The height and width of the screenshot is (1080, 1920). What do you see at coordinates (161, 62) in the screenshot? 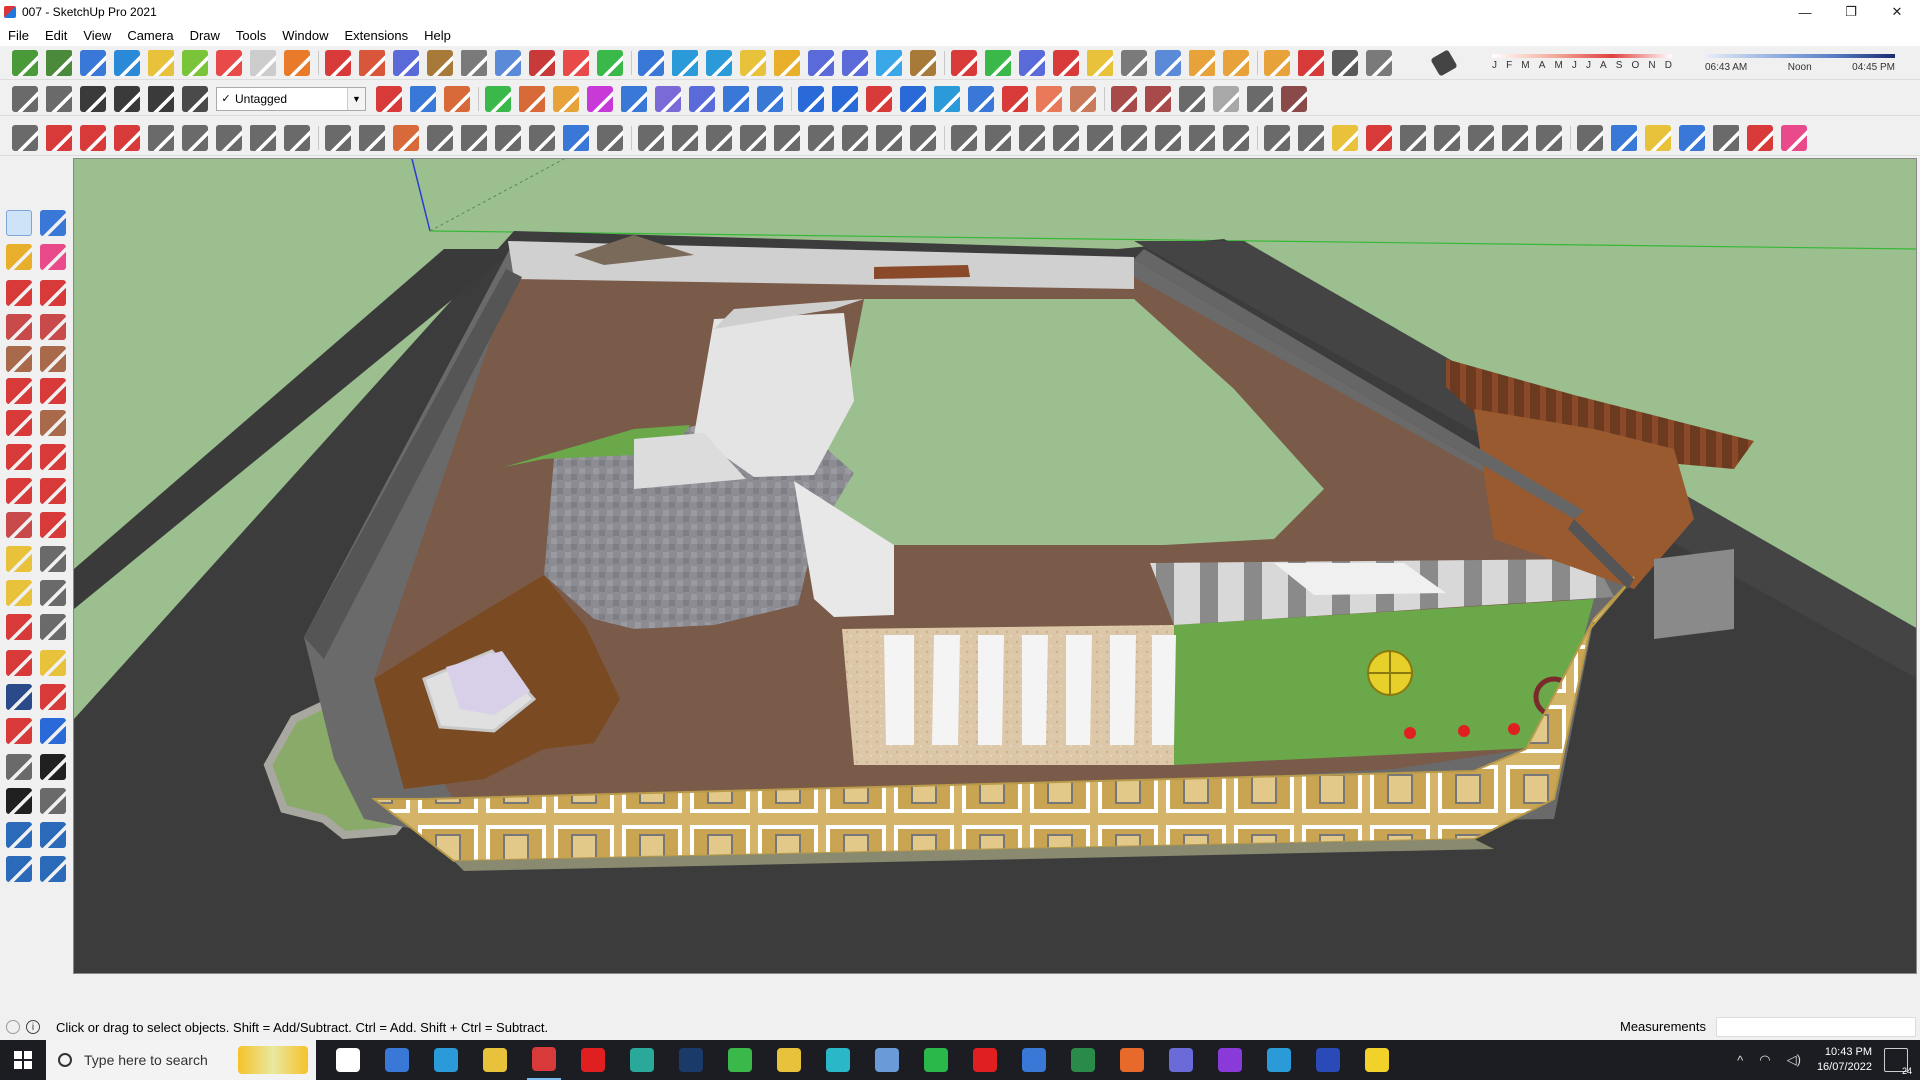
I see `toolbar1-tool-5-icon` at bounding box center [161, 62].